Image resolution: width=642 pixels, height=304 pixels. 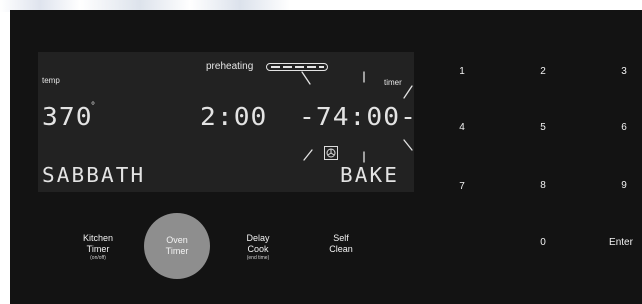 I want to click on key-1: 1, so click(x=462, y=71).